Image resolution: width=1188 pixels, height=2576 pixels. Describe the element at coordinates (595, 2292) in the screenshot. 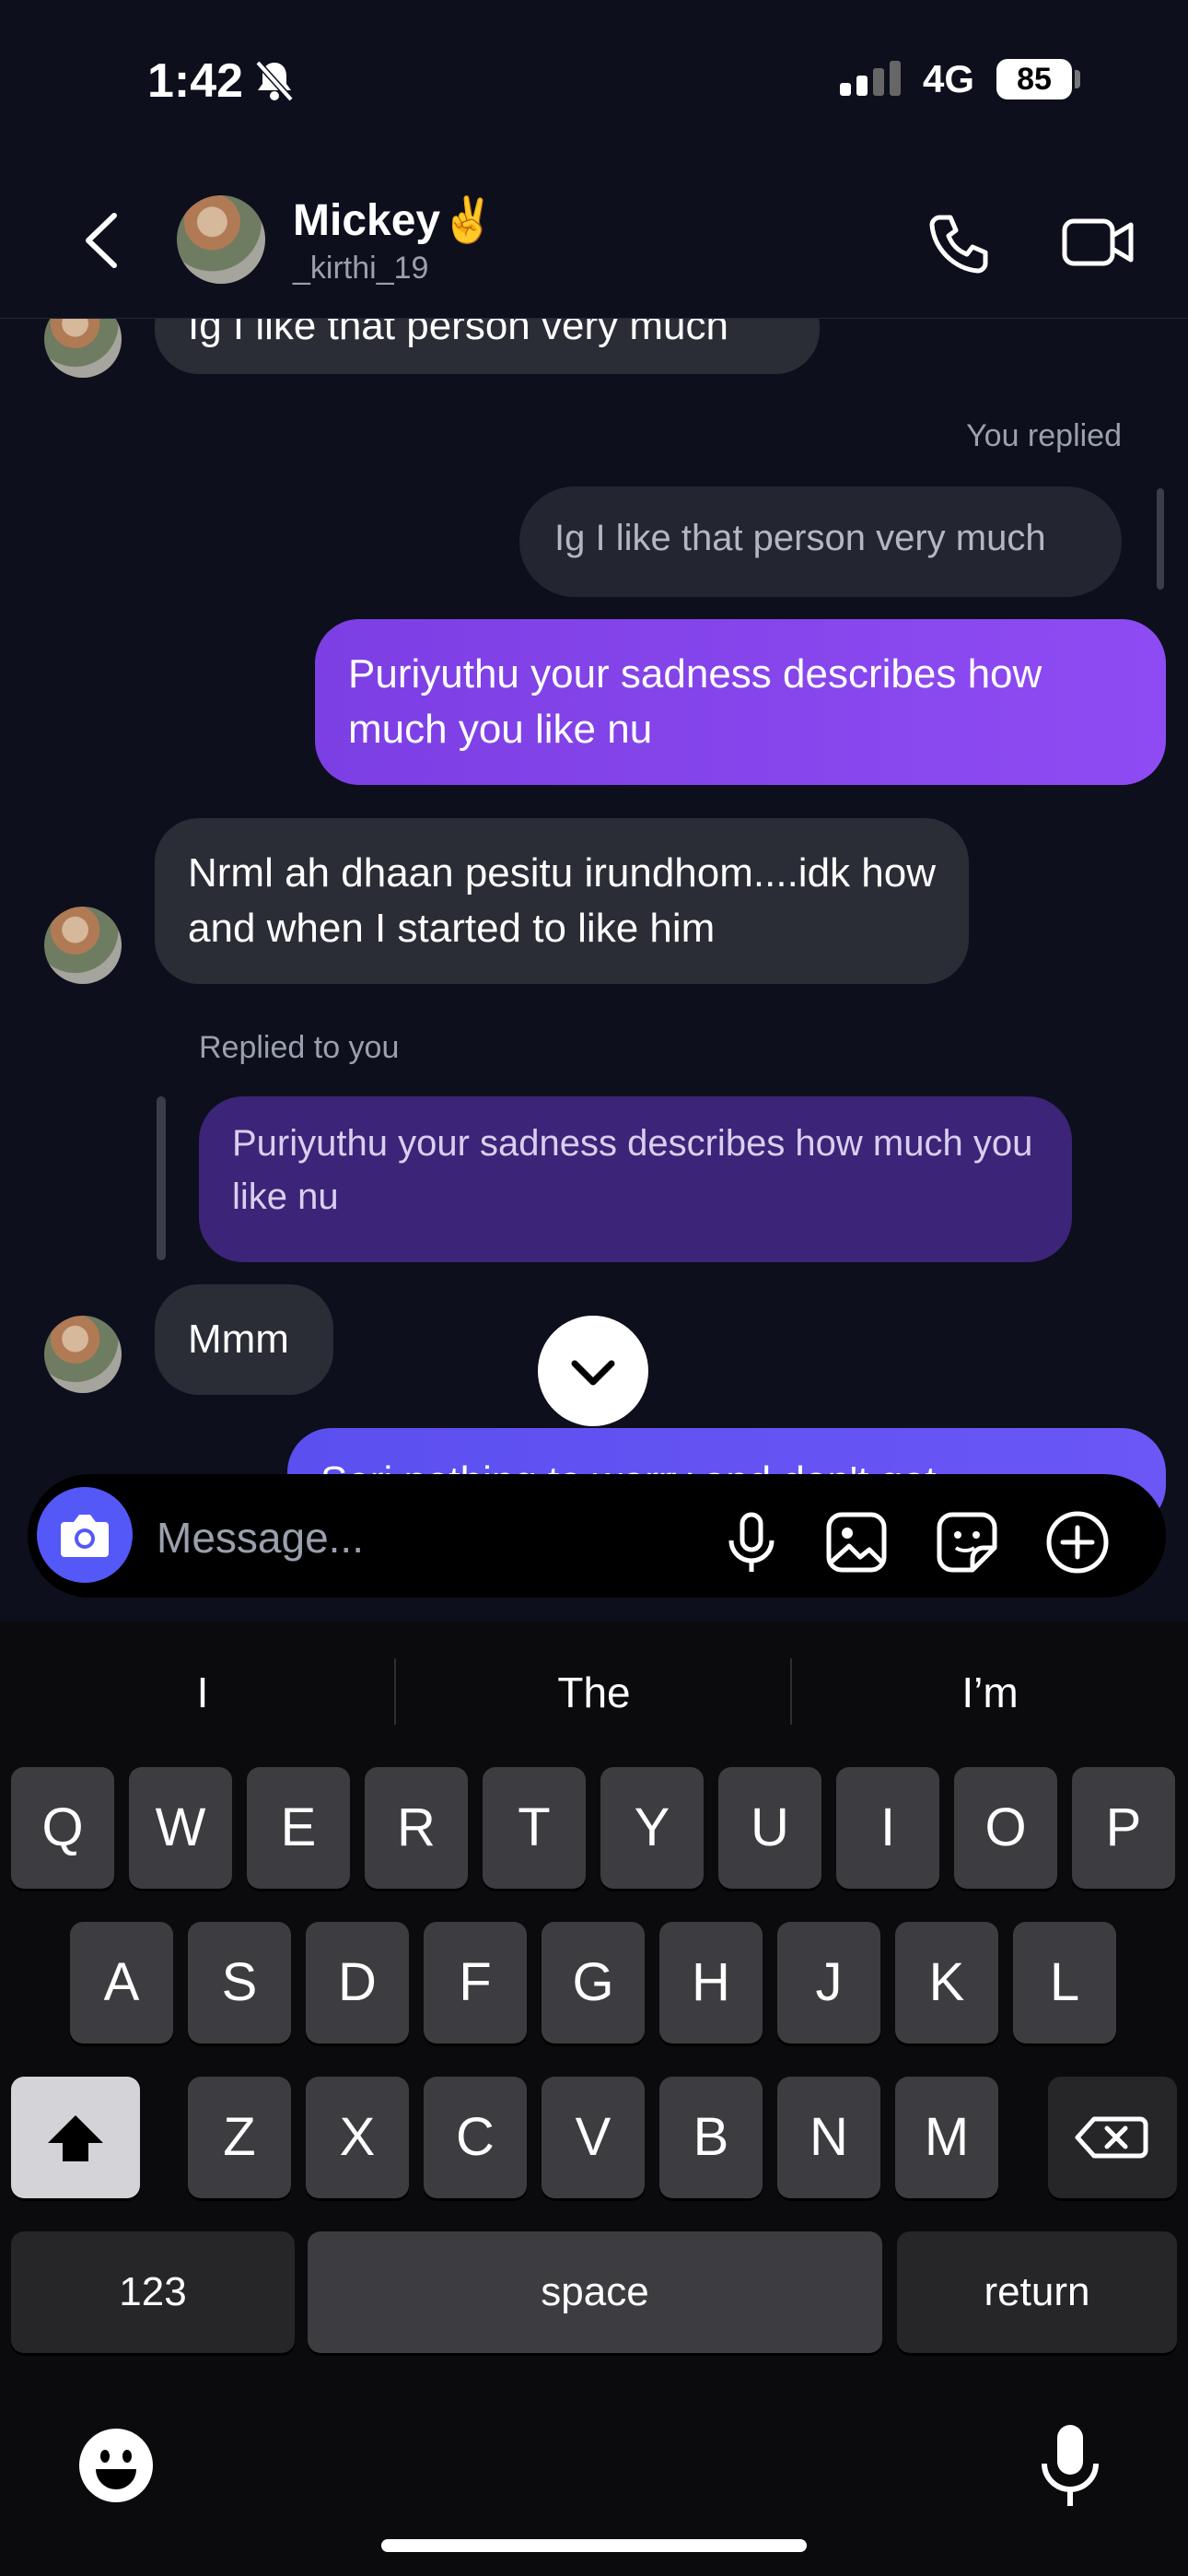

I see `space-key: space` at that location.